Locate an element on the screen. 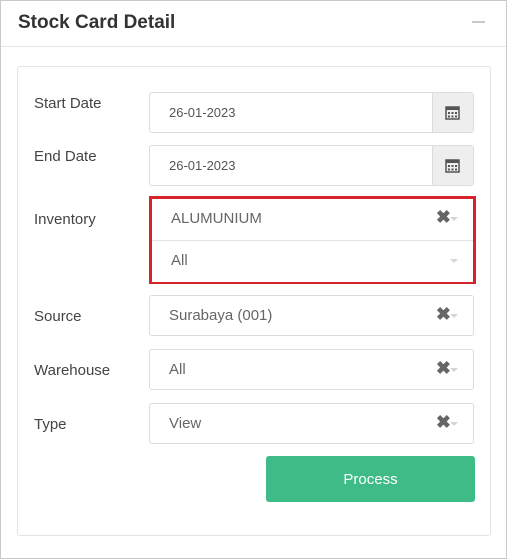  end-date-field: 26-01-2023 is located at coordinates (311, 165).